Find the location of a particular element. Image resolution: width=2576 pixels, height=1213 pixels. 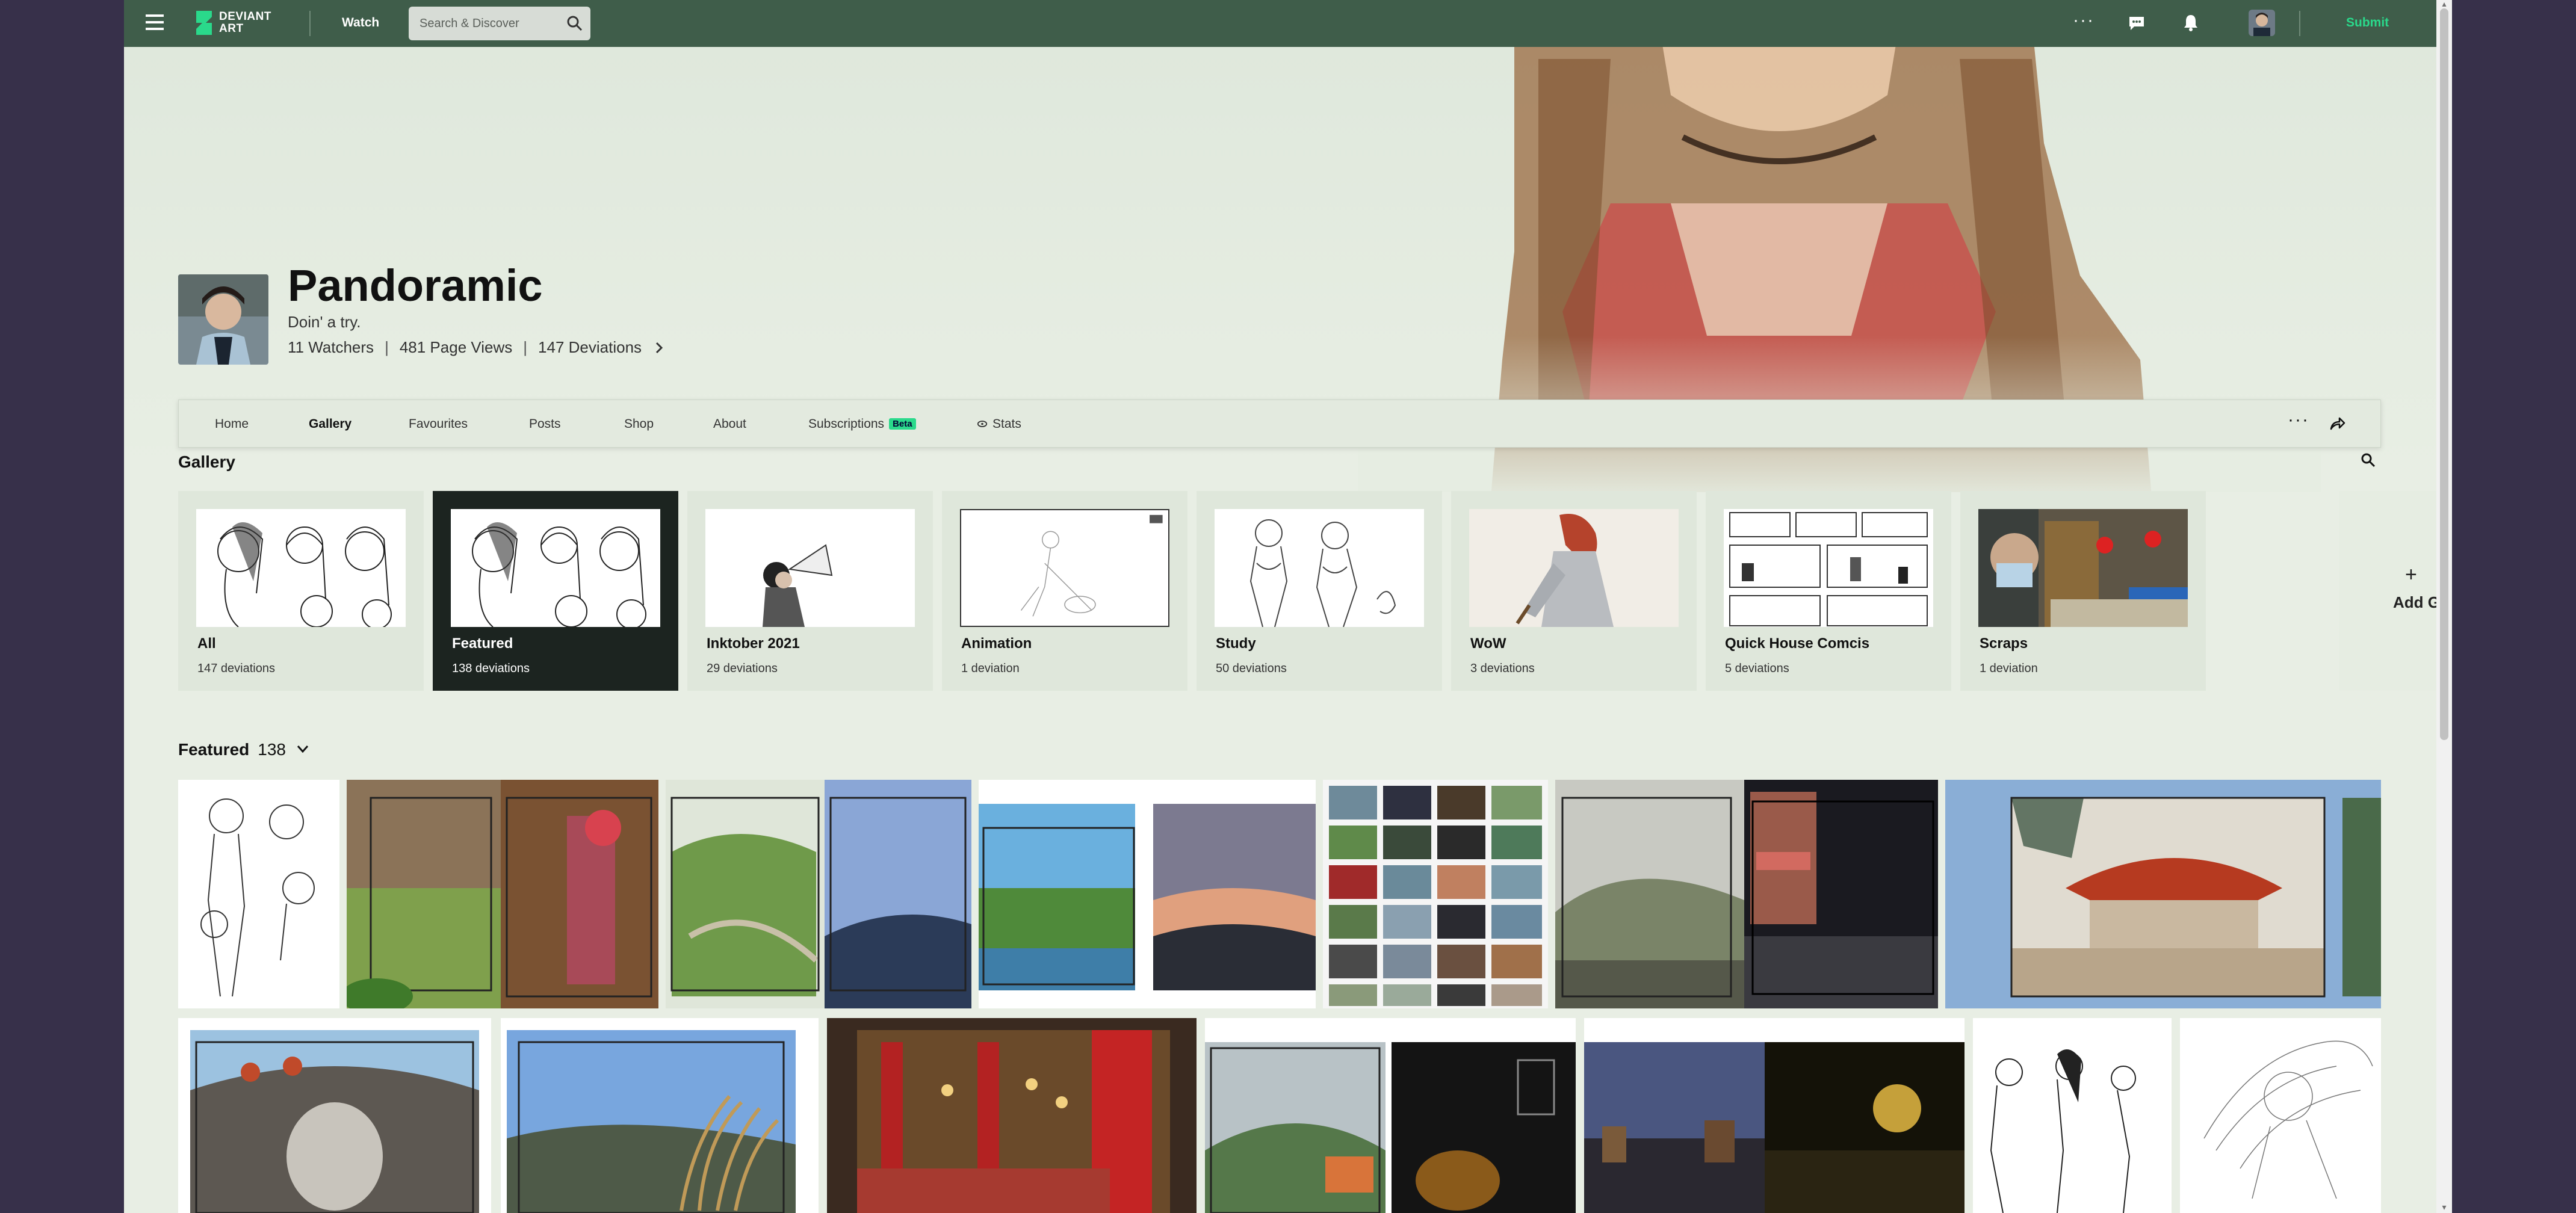

featured-section-toggle: Featured 138 is located at coordinates (244, 749).